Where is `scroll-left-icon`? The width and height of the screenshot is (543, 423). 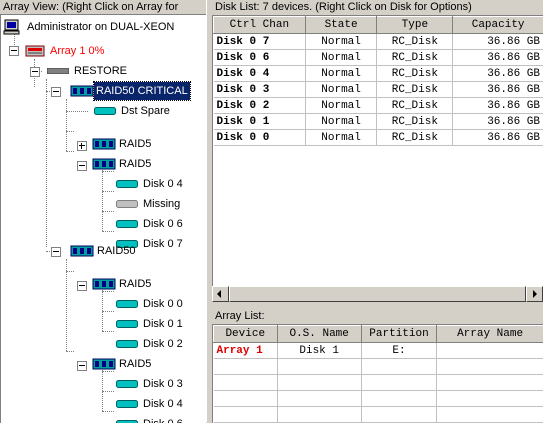 scroll-left-icon is located at coordinates (220, 294).